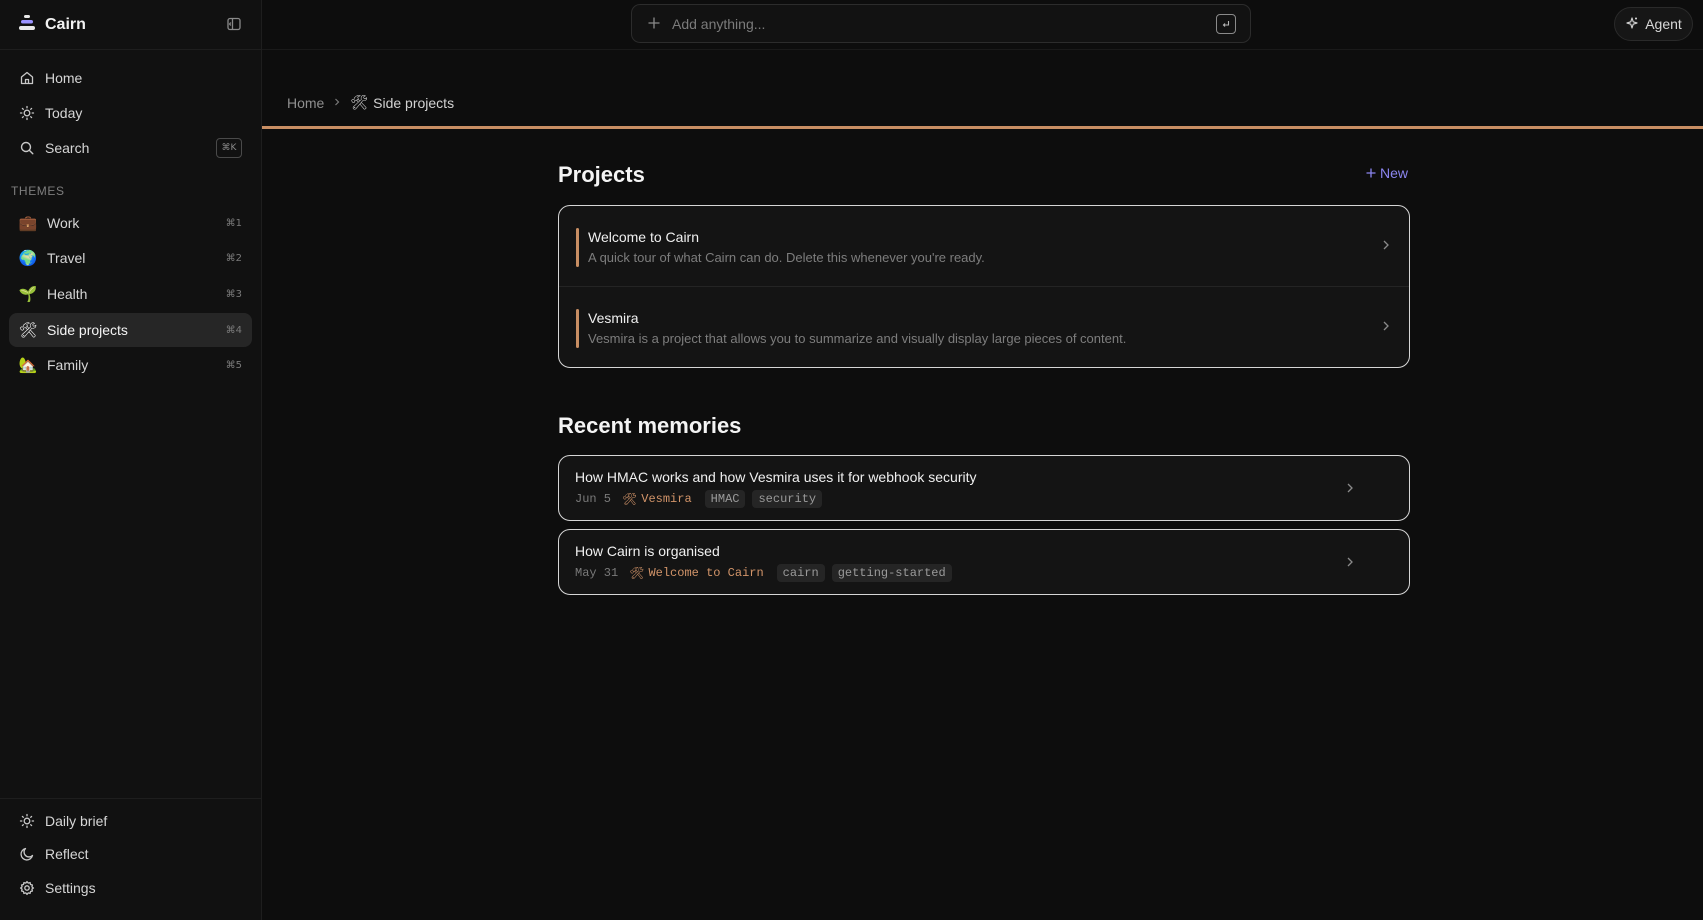 The width and height of the screenshot is (1703, 920). Describe the element at coordinates (982, 127) in the screenshot. I see `accent-rule` at that location.